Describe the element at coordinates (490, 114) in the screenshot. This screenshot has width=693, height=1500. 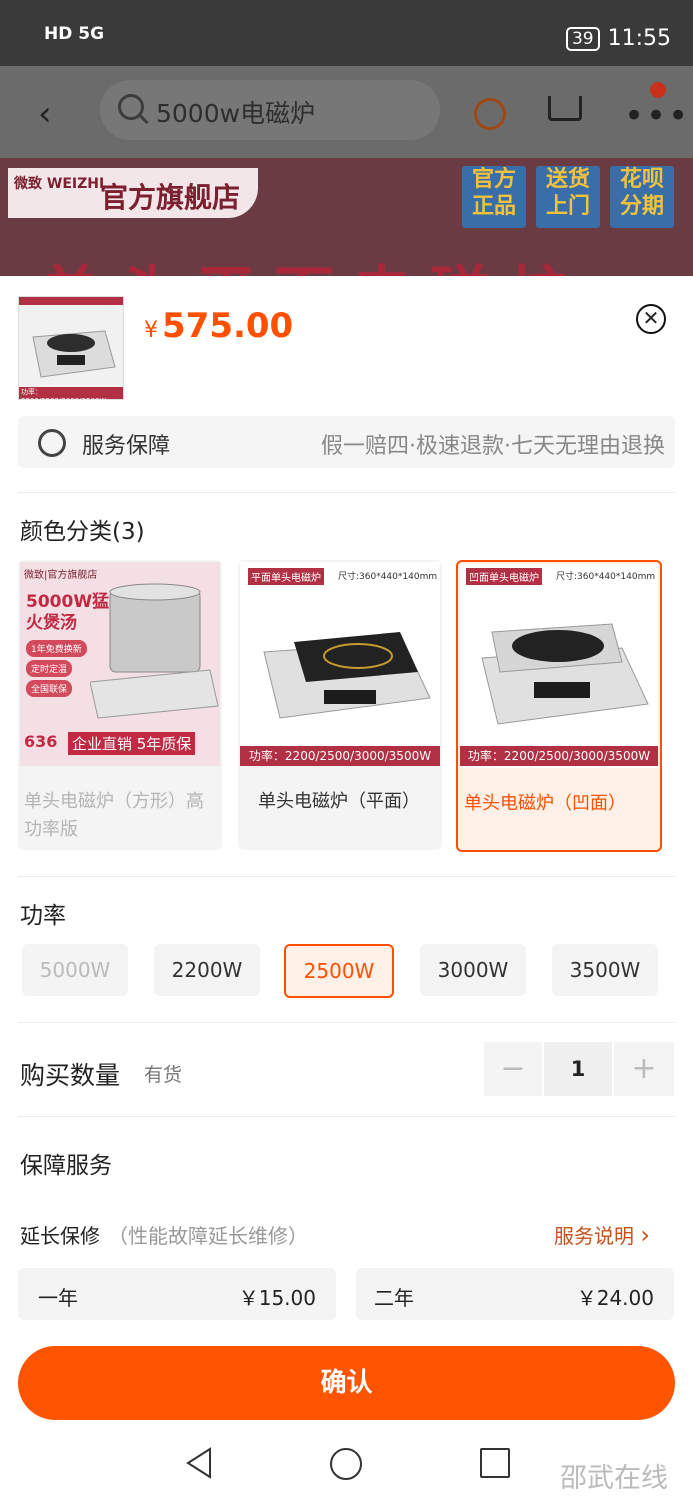
I see `refresh-icon` at that location.